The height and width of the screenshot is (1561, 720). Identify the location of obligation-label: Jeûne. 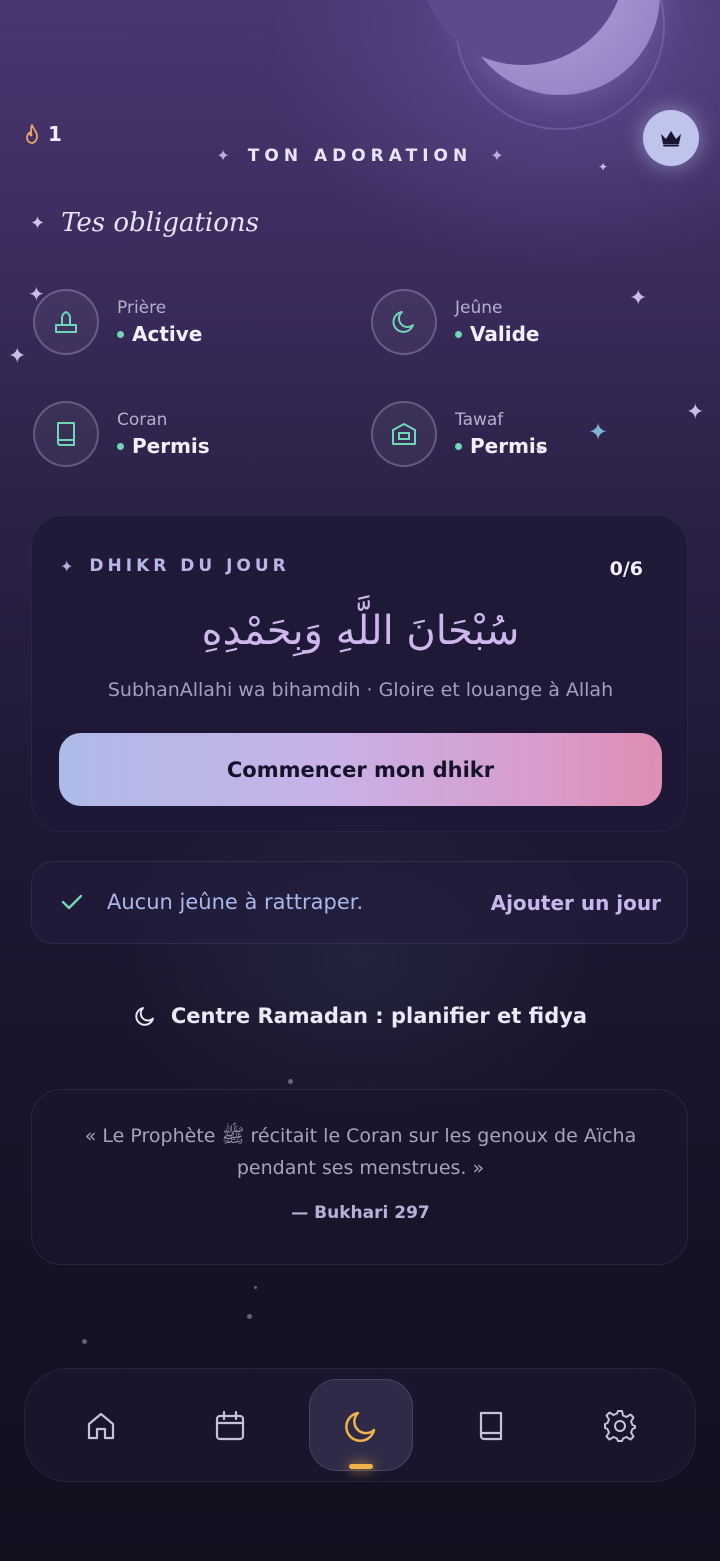
(479, 308).